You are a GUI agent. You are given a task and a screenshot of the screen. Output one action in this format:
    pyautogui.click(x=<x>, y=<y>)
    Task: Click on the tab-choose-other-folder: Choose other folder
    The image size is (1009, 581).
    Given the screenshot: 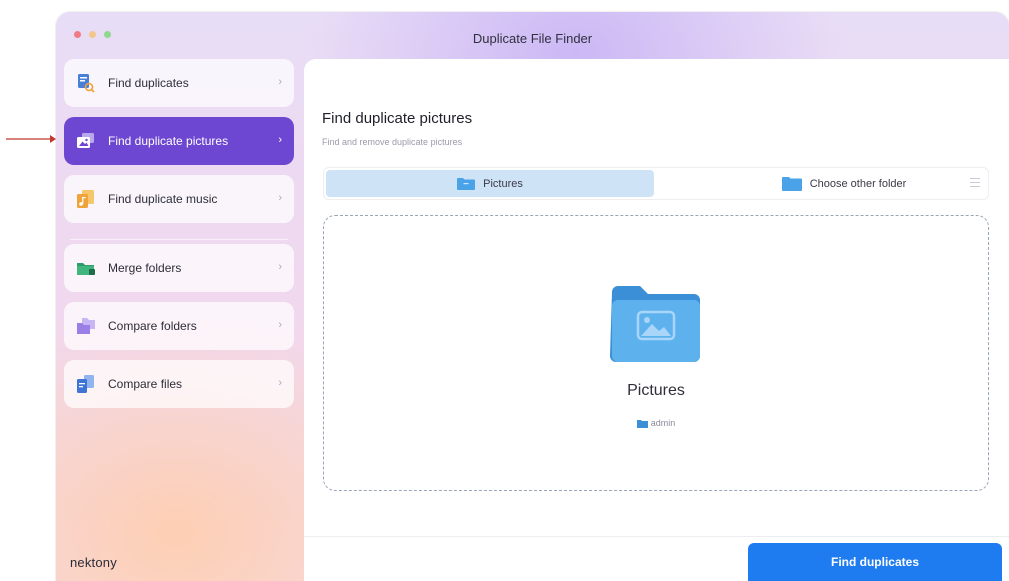 What is the action you would take?
    pyautogui.click(x=844, y=183)
    